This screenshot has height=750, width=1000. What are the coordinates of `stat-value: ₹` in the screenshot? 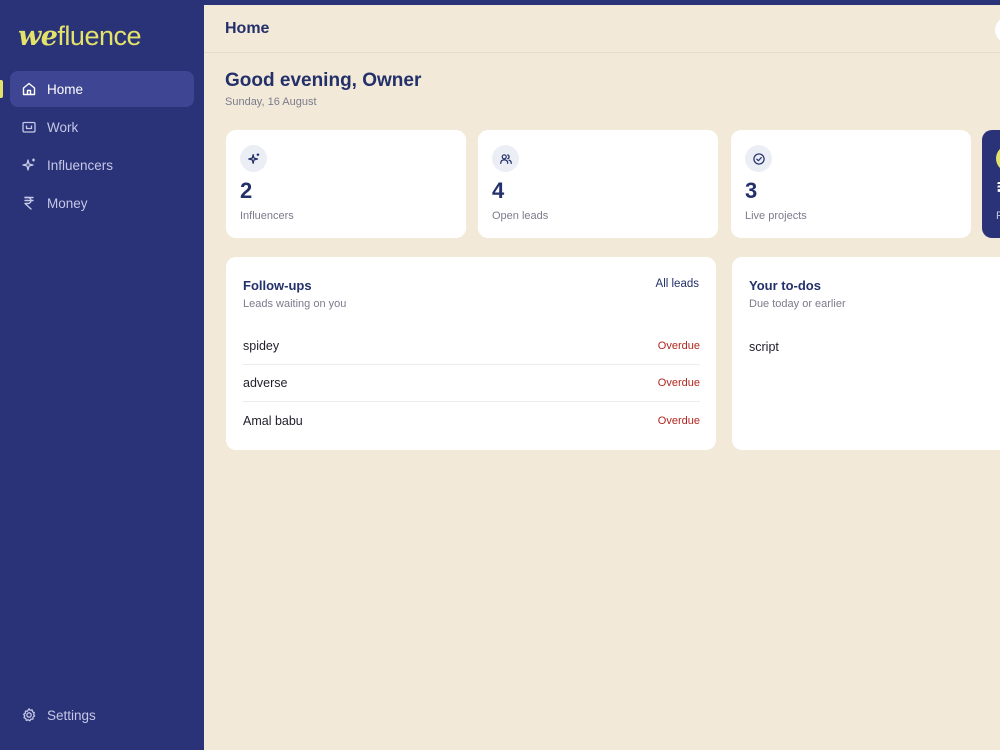 It's located at (998, 191).